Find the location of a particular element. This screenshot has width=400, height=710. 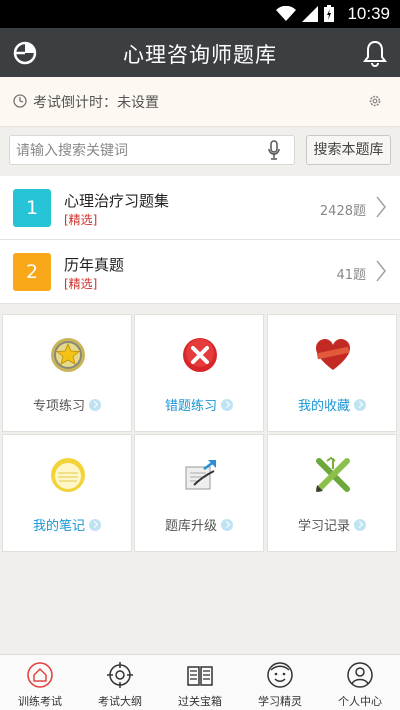

exam-countdown-bar: 考试倒计时：未设置 is located at coordinates (200, 102).